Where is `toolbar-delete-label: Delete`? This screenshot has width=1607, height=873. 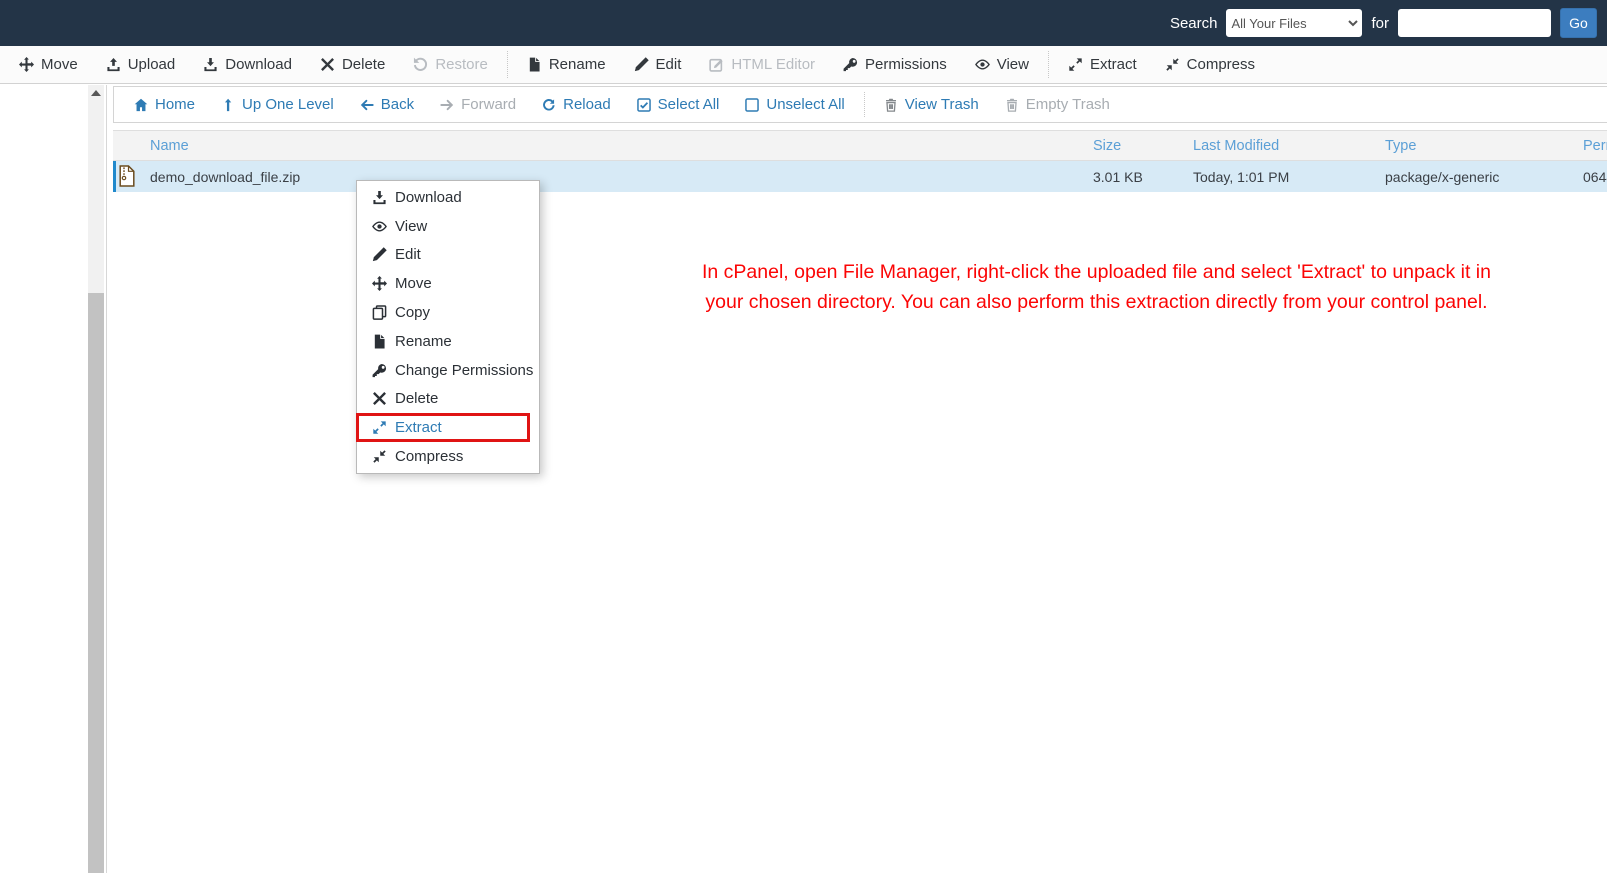
toolbar-delete-label: Delete is located at coordinates (363, 64).